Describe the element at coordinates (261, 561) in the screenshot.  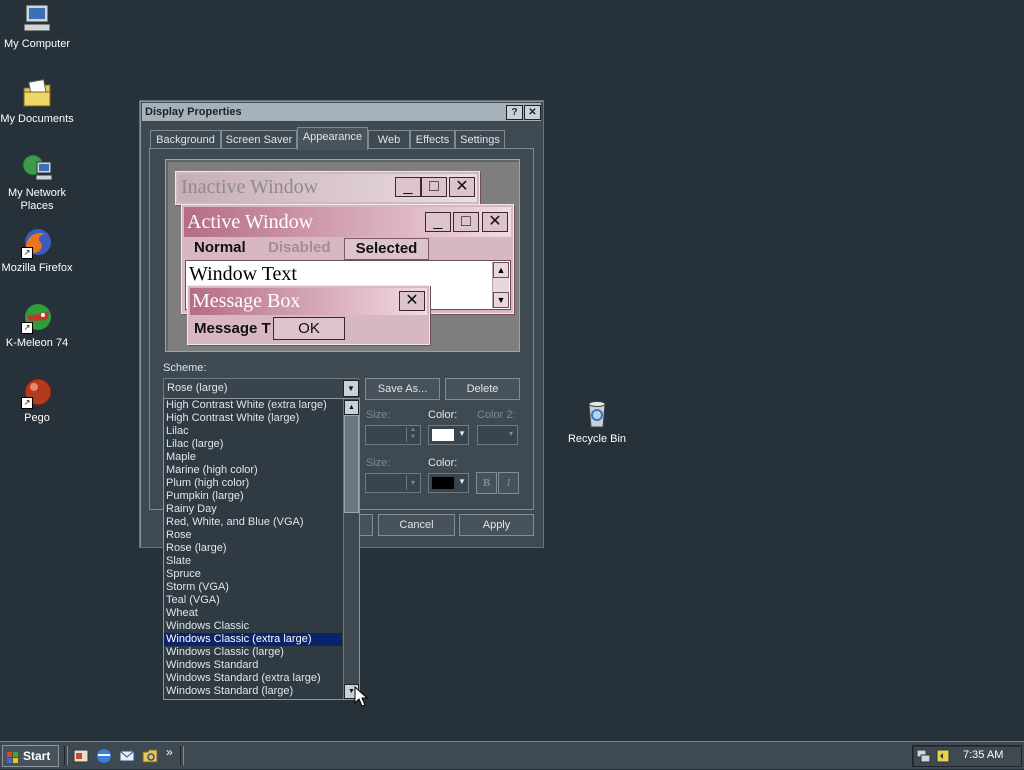
I see `list-item: Slate` at that location.